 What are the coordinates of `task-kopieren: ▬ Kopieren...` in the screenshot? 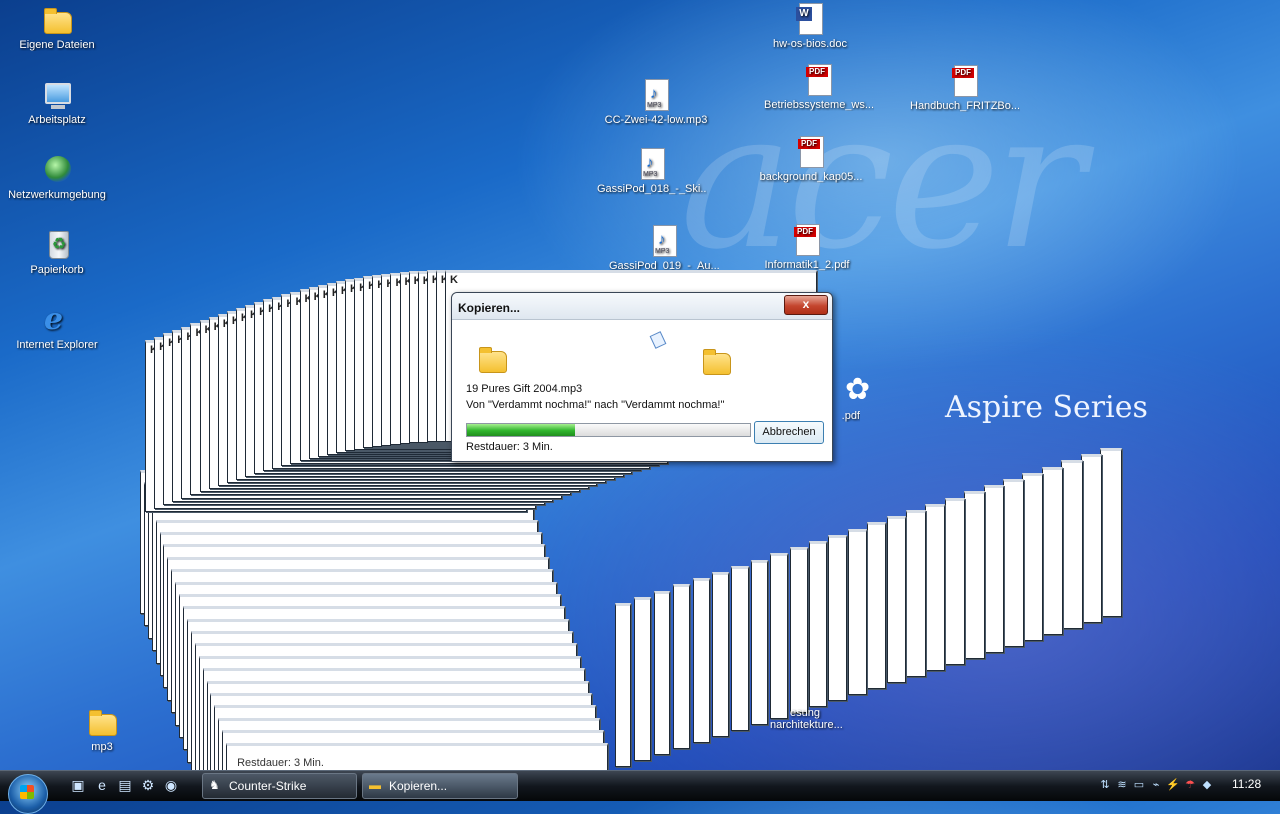 It's located at (440, 786).